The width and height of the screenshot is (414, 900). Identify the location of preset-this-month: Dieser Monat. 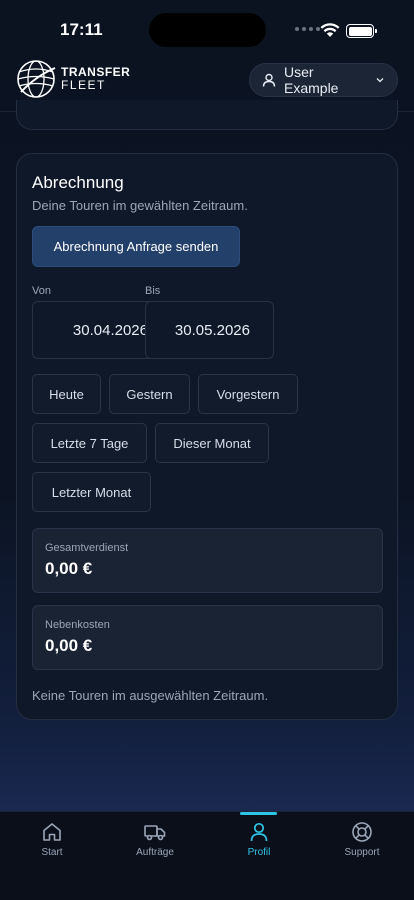
(212, 443).